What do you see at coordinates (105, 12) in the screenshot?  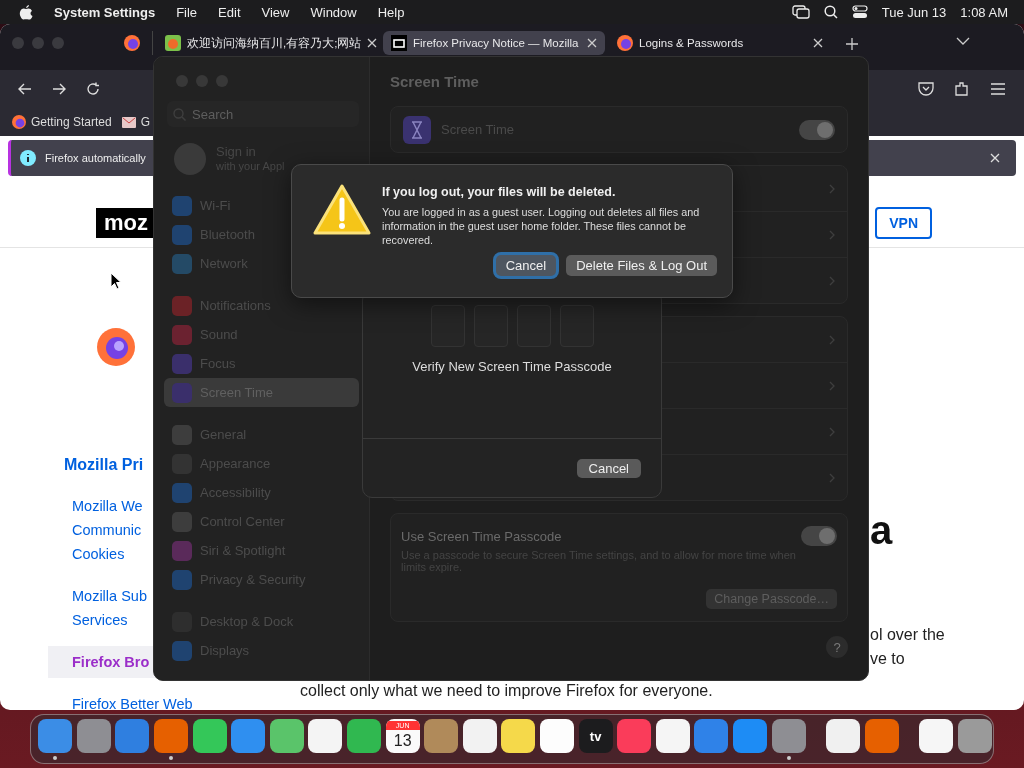 I see `menu-app-name: System Settings` at bounding box center [105, 12].